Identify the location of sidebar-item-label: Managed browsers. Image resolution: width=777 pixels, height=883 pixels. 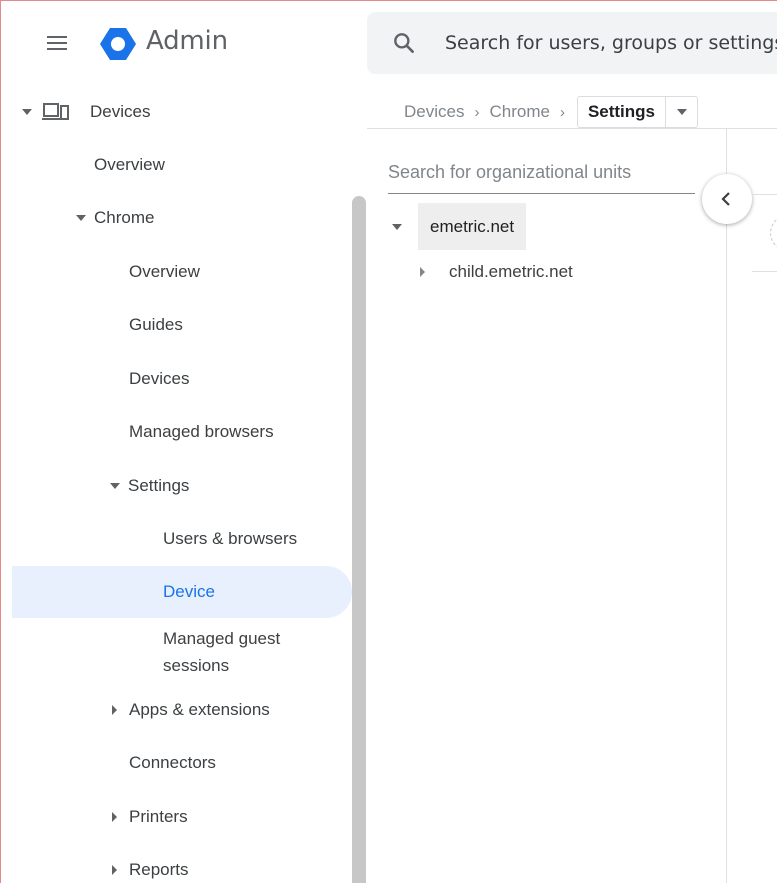
(201, 431).